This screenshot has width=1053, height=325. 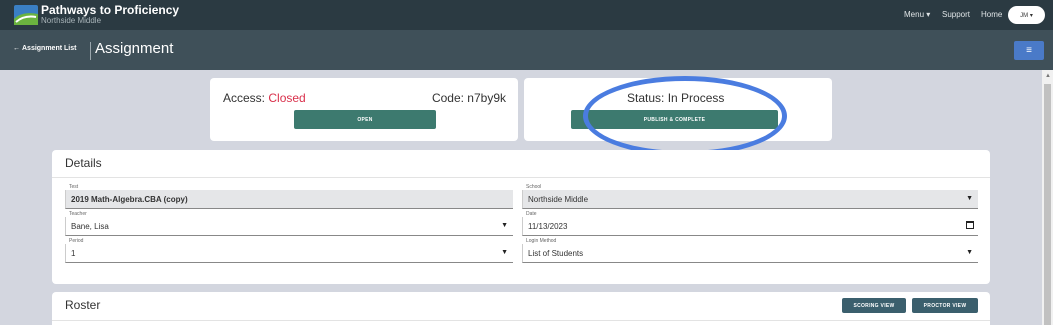 What do you see at coordinates (534, 187) in the screenshot?
I see `school-label: School` at bounding box center [534, 187].